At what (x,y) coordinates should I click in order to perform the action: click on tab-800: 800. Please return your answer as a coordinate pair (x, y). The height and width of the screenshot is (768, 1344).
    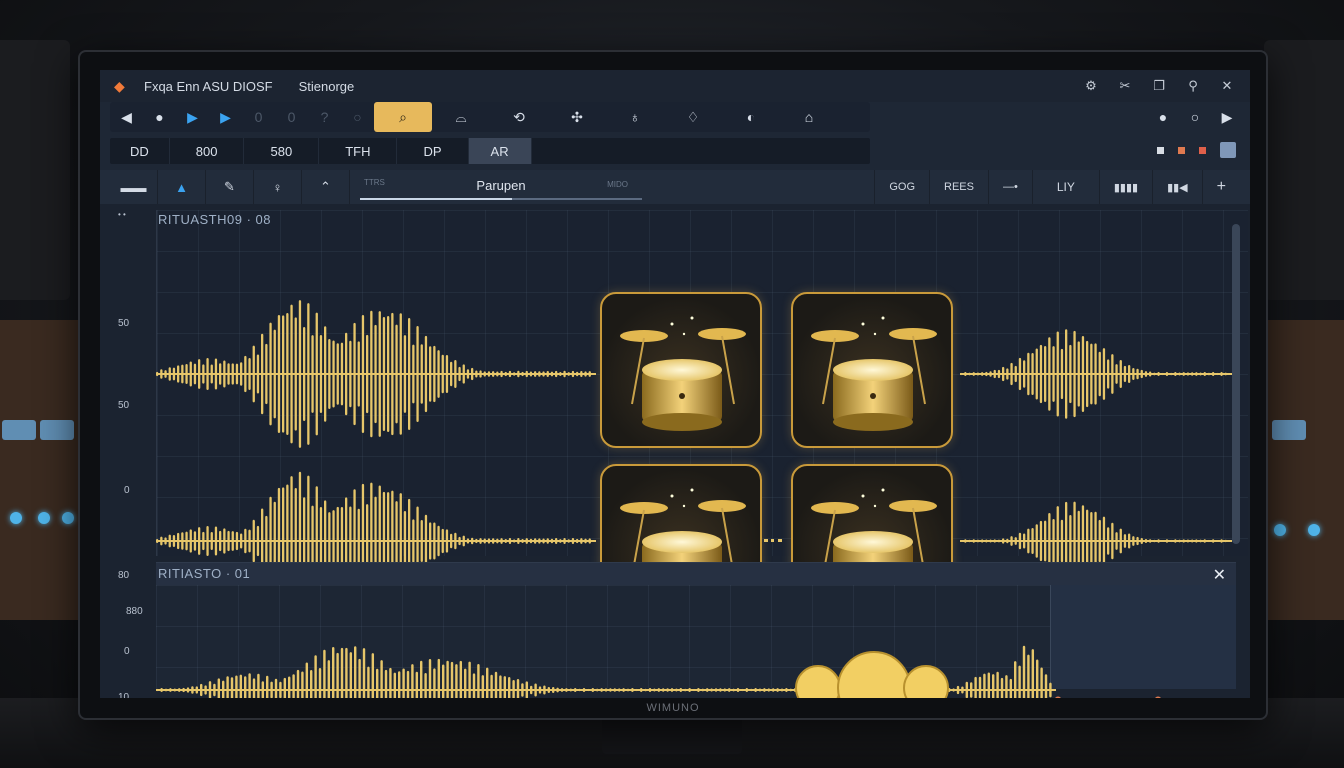
    Looking at the image, I should click on (207, 151).